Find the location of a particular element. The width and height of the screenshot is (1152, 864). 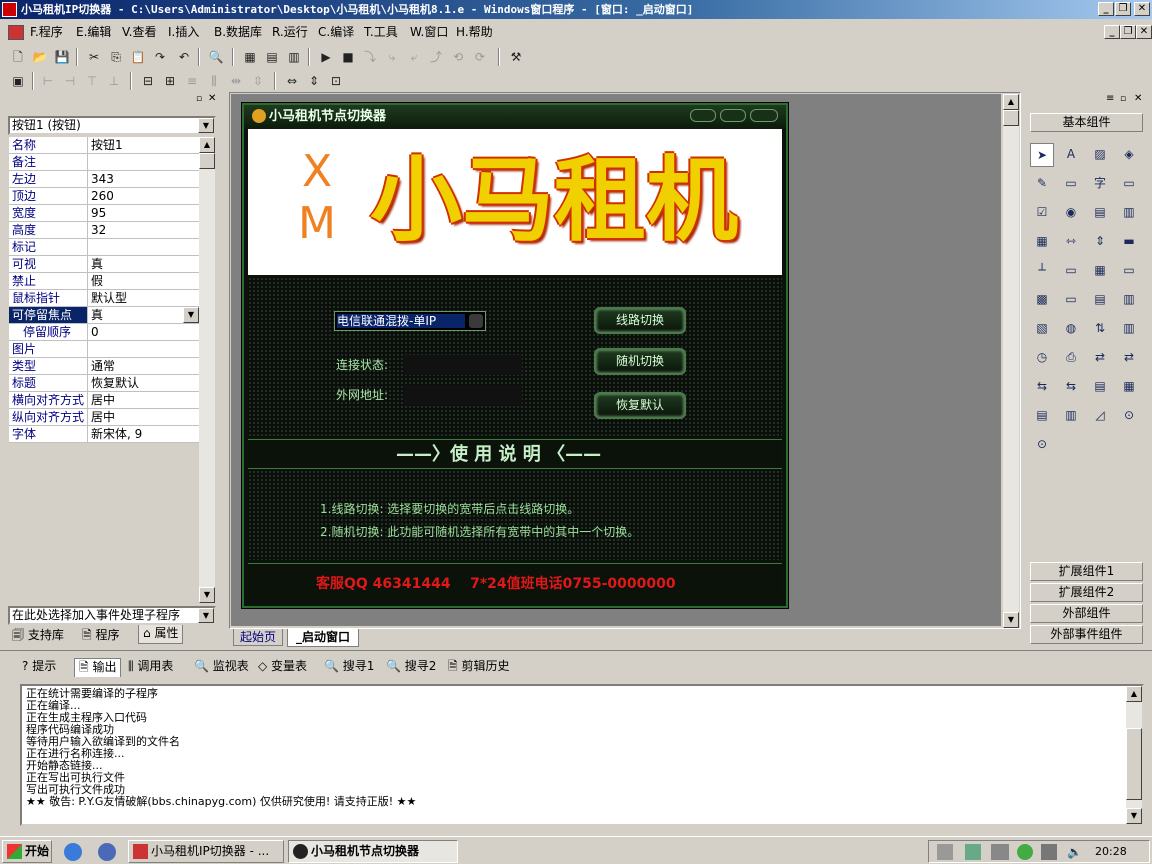

dir-icon: ▤ is located at coordinates (1100, 300).